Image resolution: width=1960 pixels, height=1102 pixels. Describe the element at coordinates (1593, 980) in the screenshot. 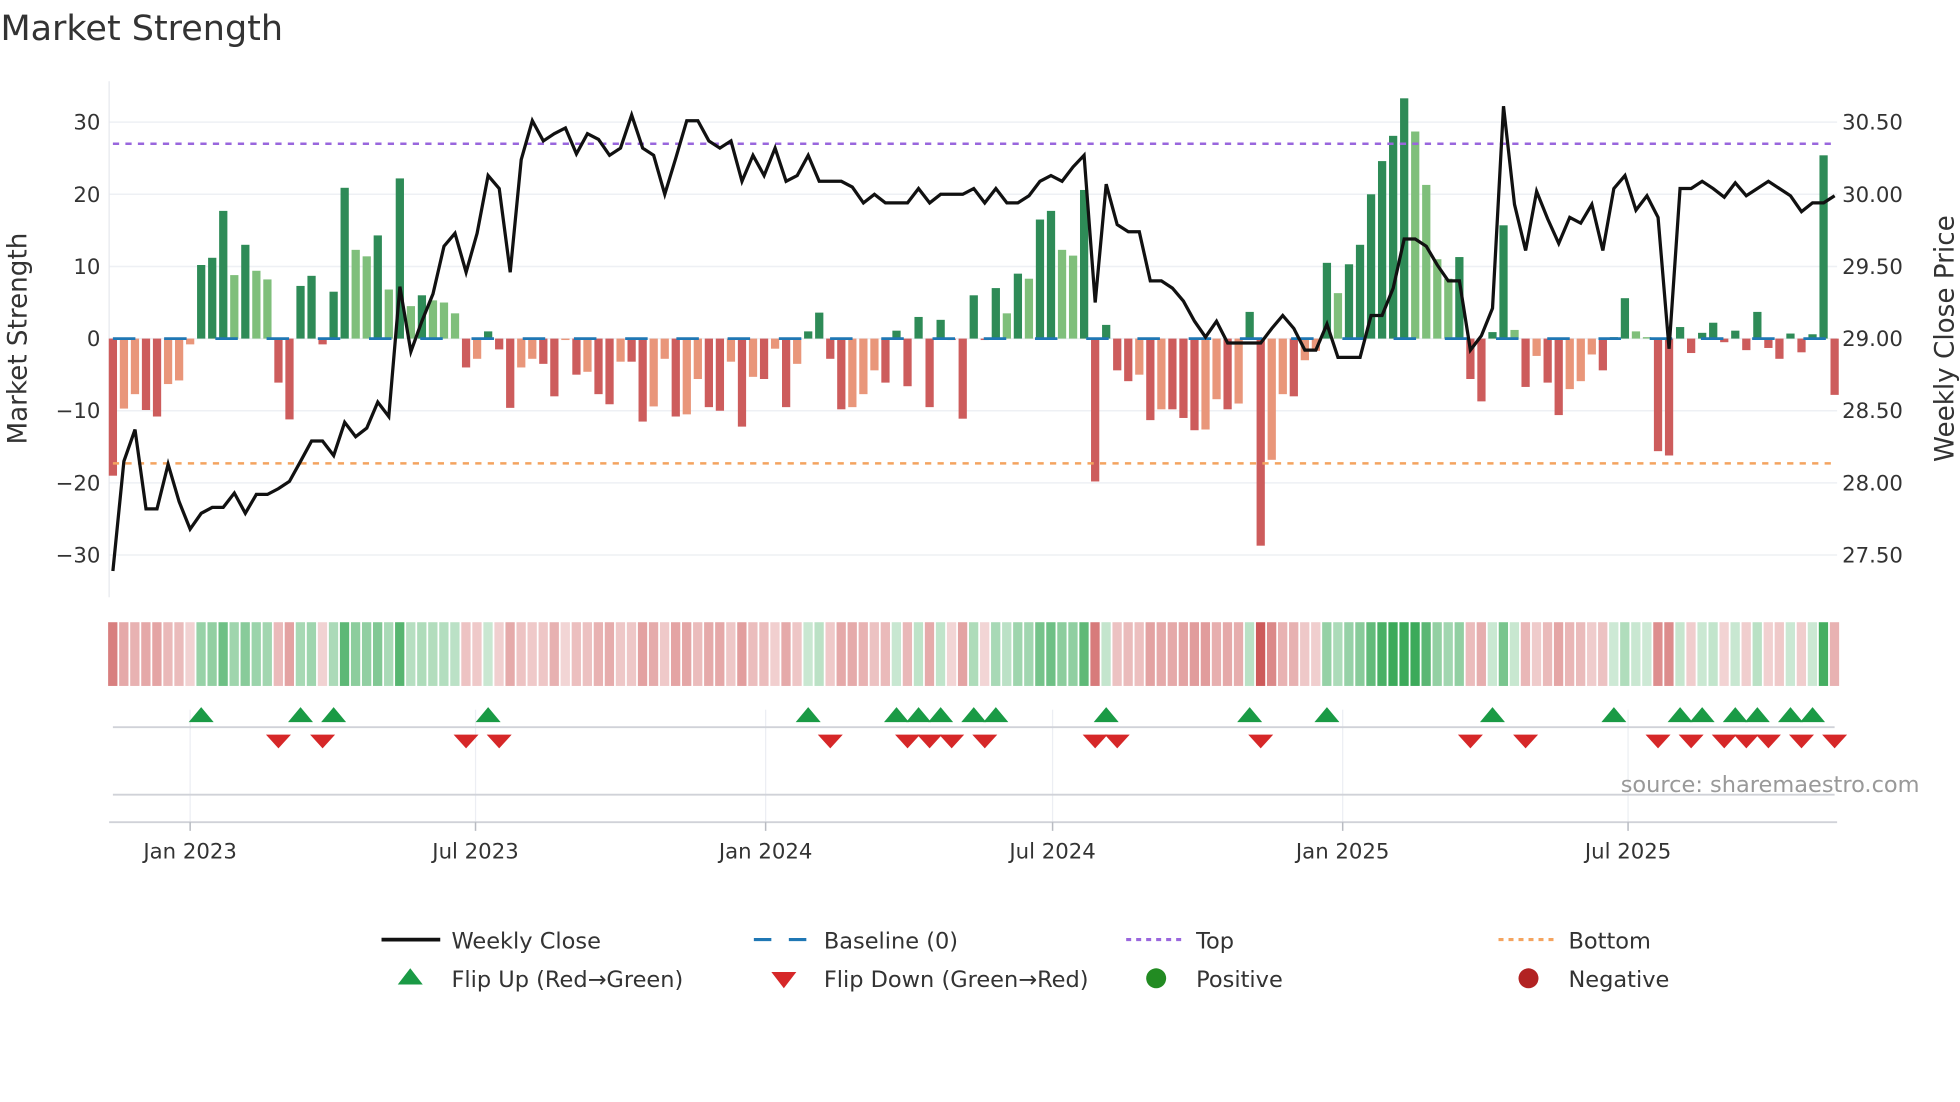

I see `legend-item-negative: Negative` at that location.